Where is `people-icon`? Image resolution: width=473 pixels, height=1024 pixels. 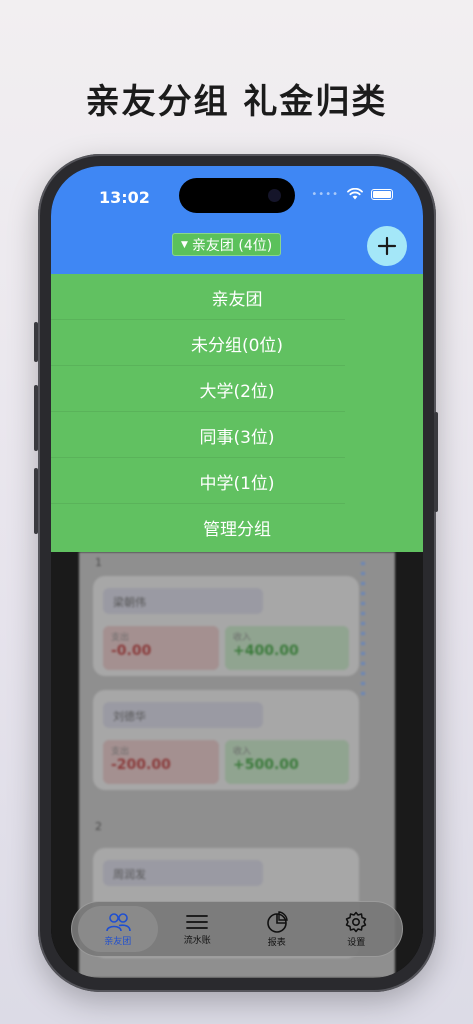
people-icon is located at coordinates (118, 921).